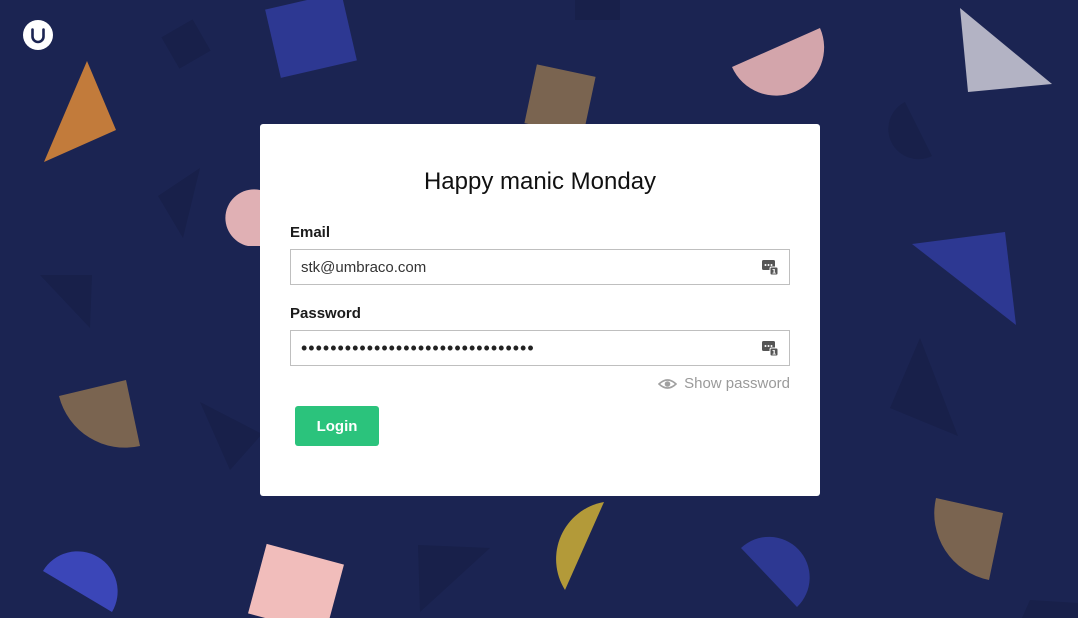  I want to click on pink-half-circle-left-shape, so click(243, 217).